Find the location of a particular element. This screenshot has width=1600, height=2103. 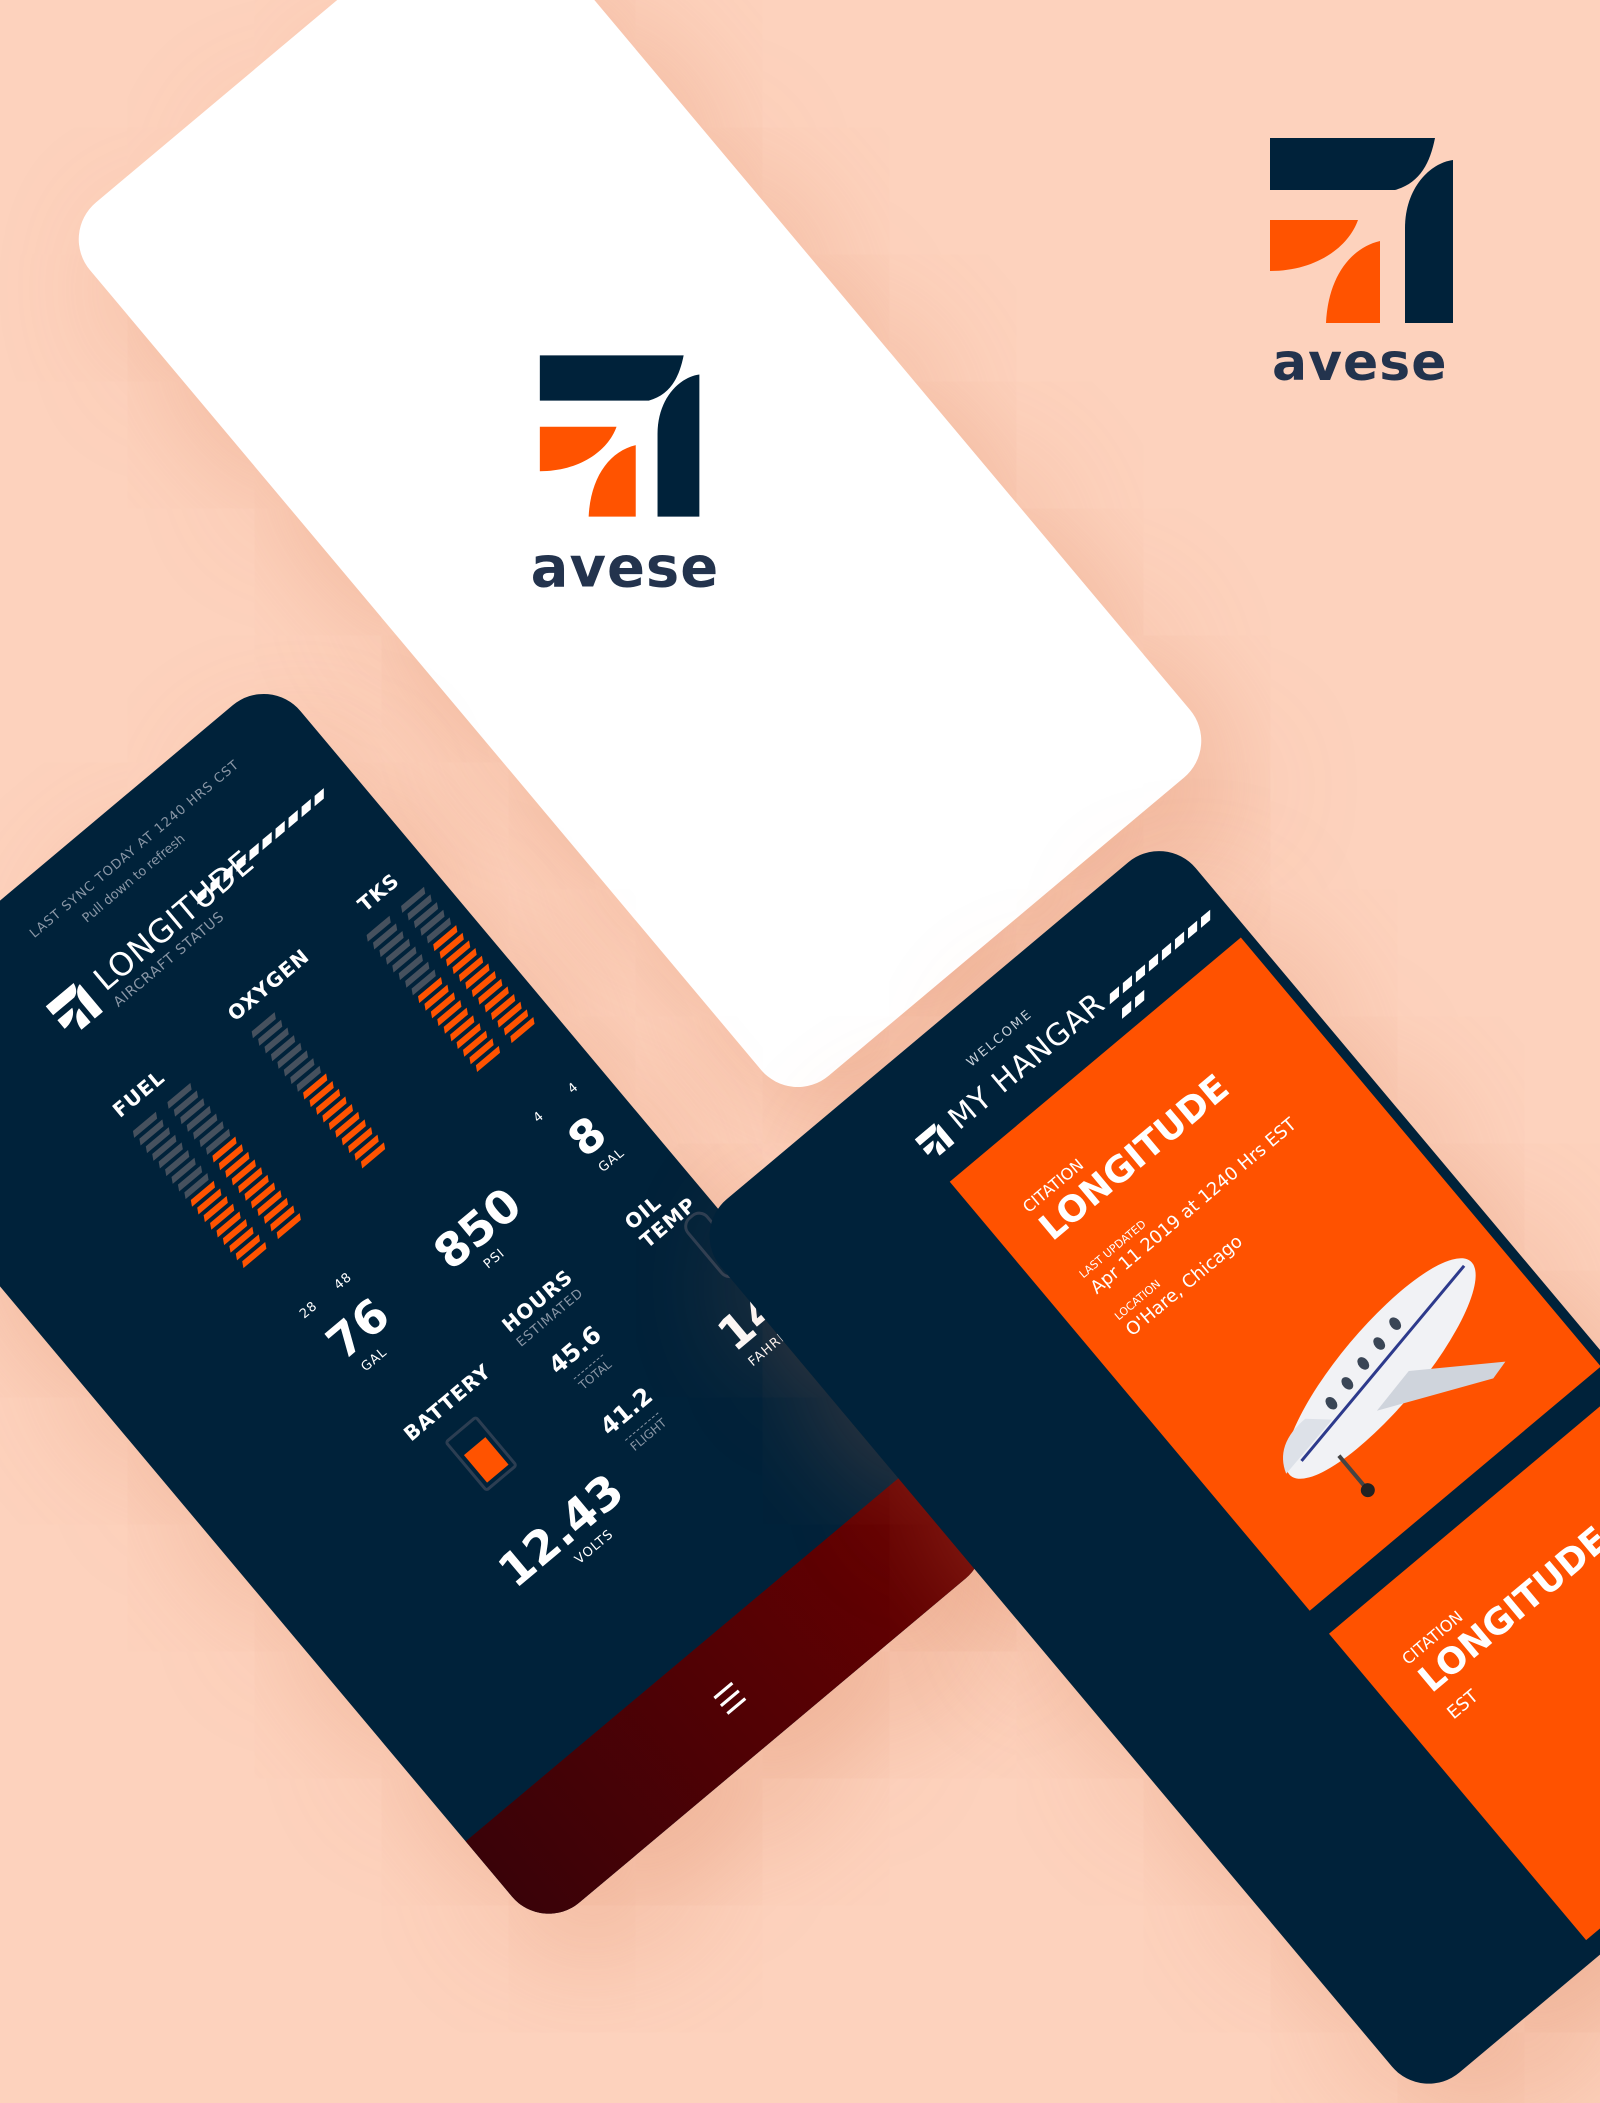

brand-wordmark: avese is located at coordinates (1360, 363).